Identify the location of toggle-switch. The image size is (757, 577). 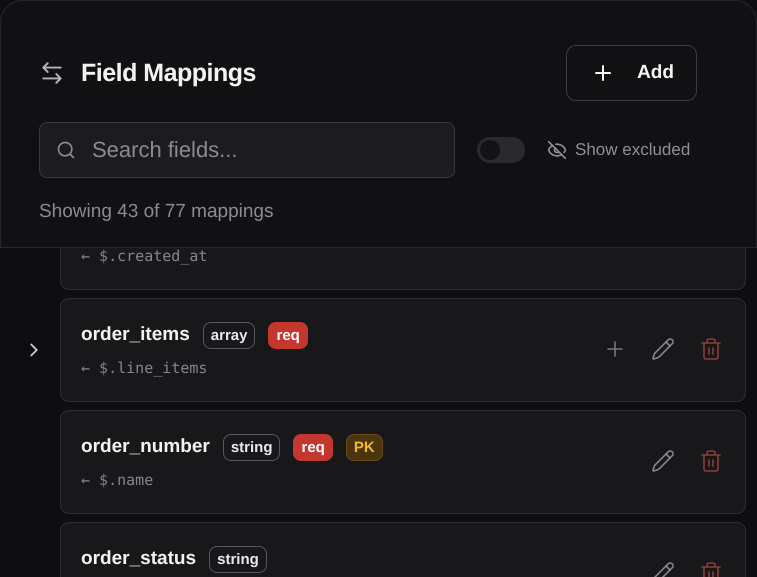
(501, 150).